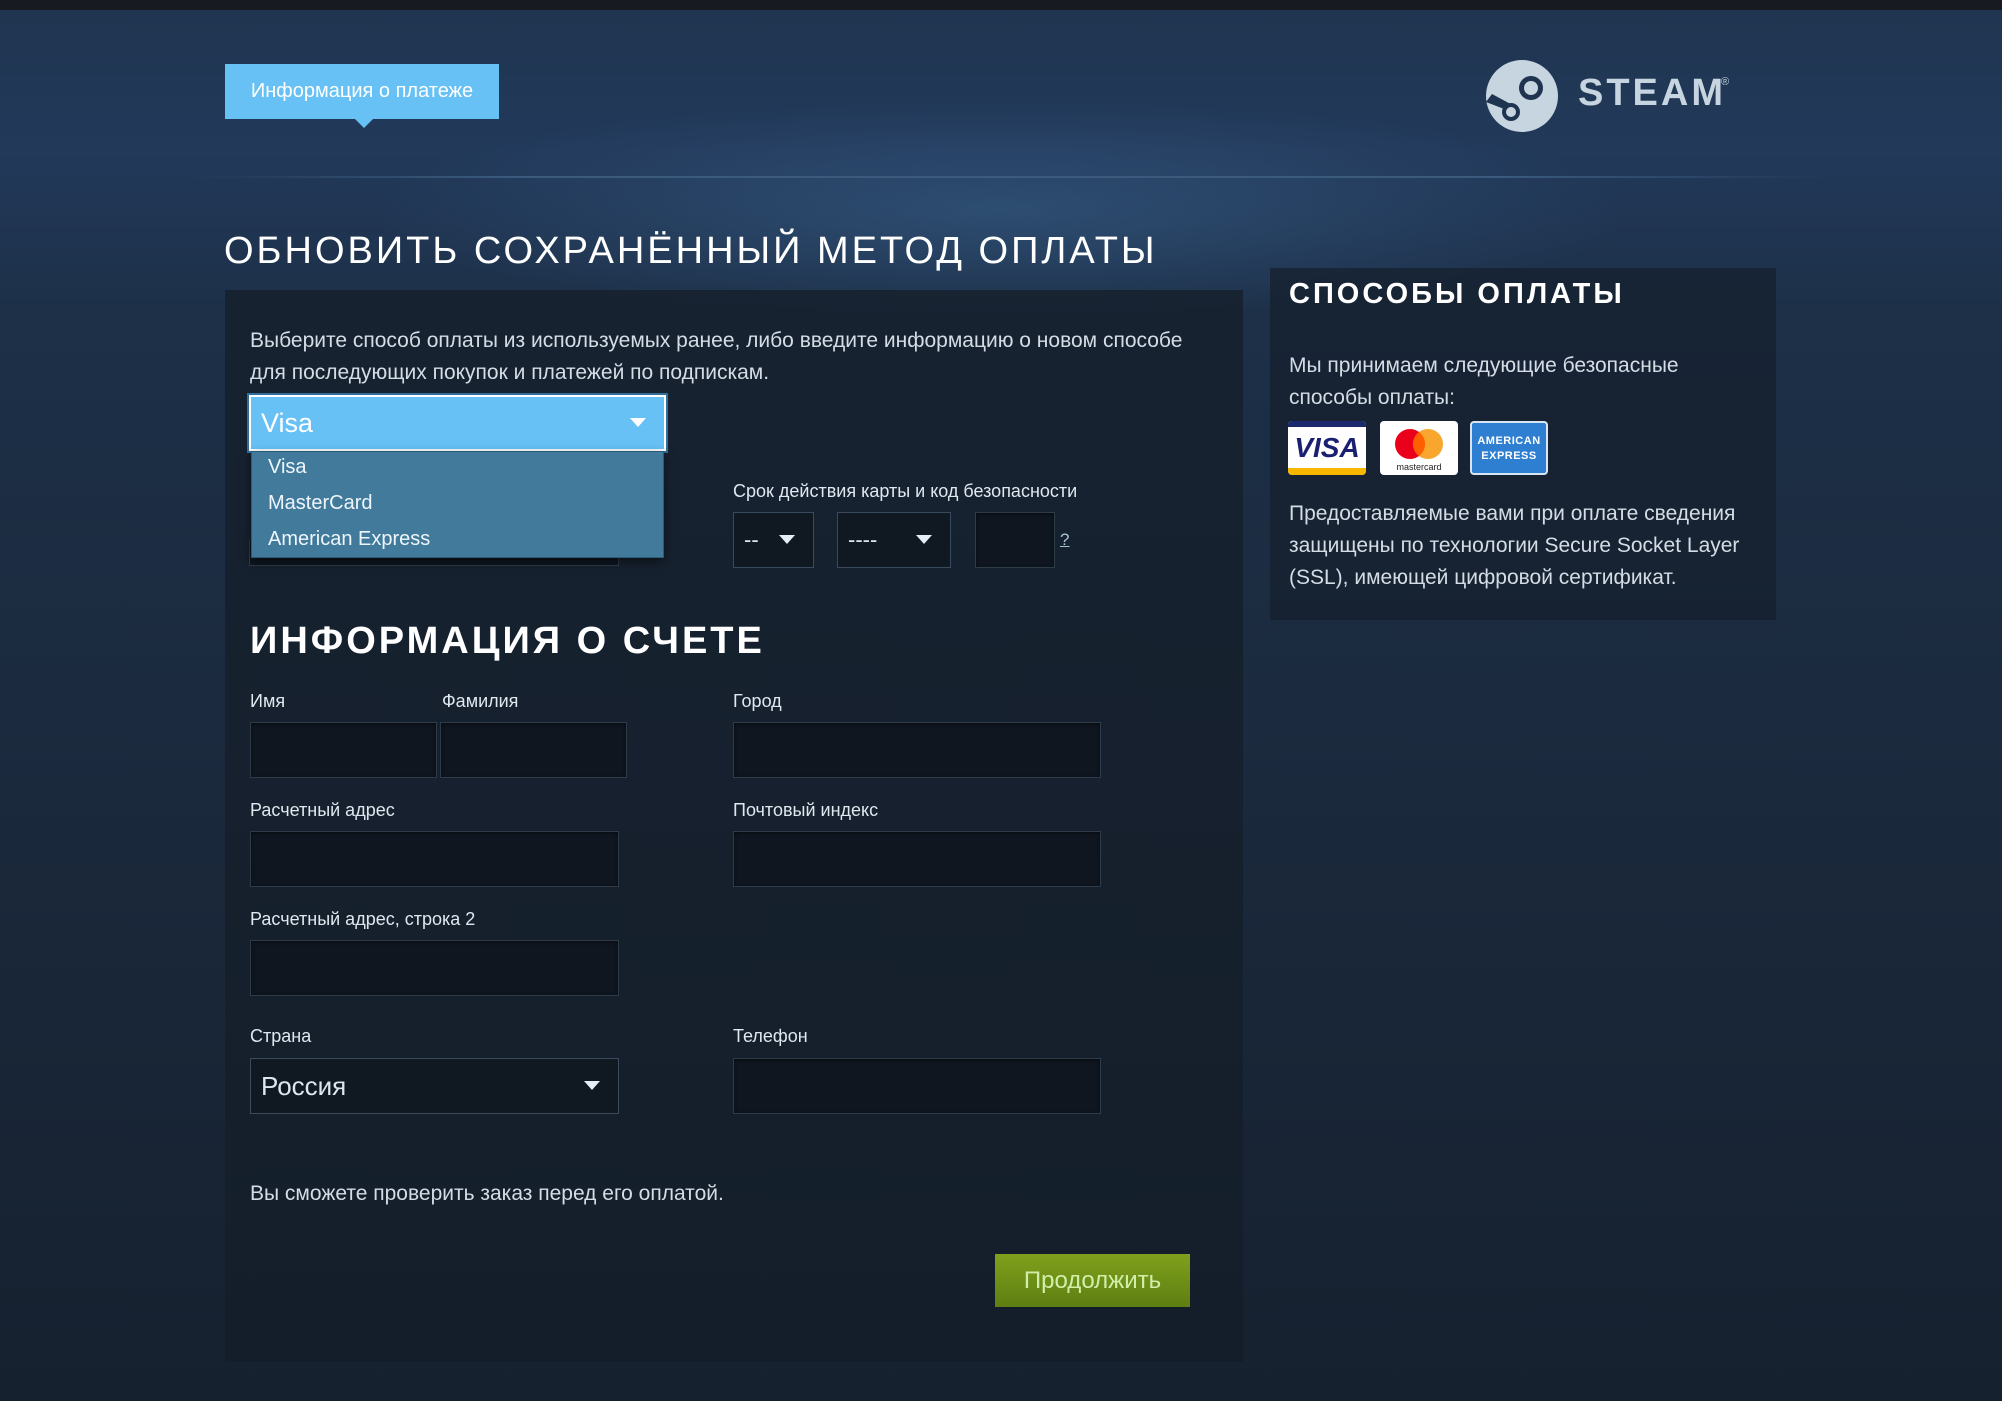 Image resolution: width=2002 pixels, height=1401 pixels. I want to click on continue-button: Продолжить, so click(1092, 1280).